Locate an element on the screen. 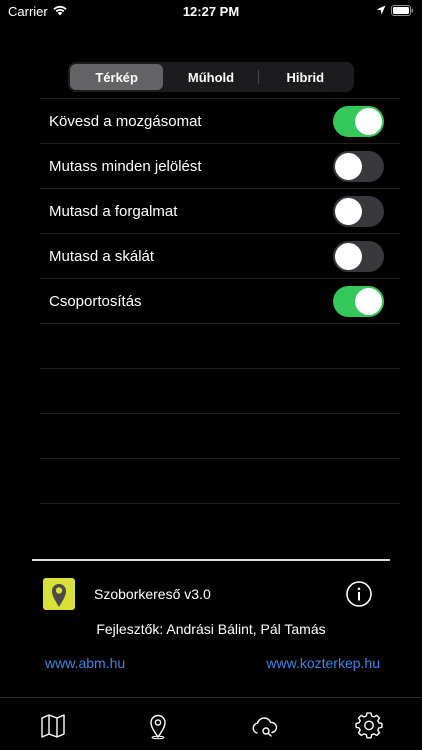 The image size is (422, 750). tab-search is located at coordinates (264, 724).